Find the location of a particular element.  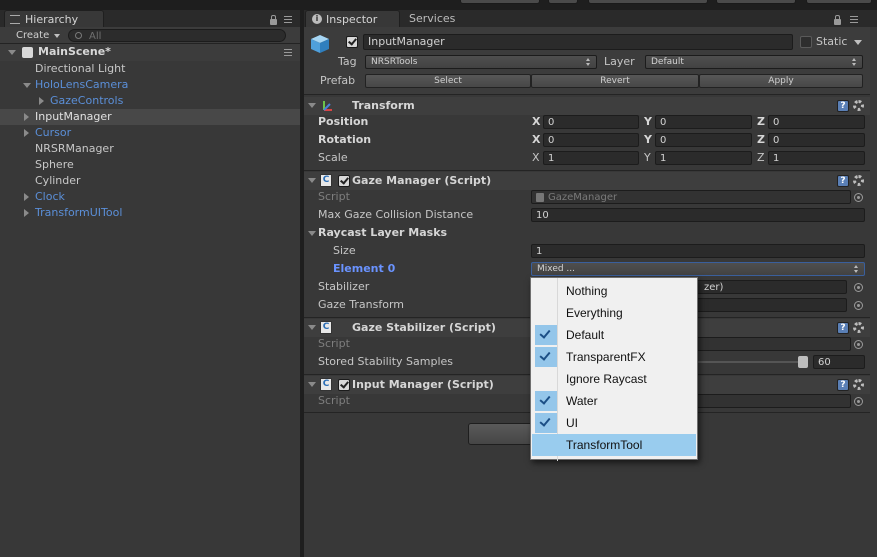

hierarchy-item-sphere: Sphere is located at coordinates (150, 165).